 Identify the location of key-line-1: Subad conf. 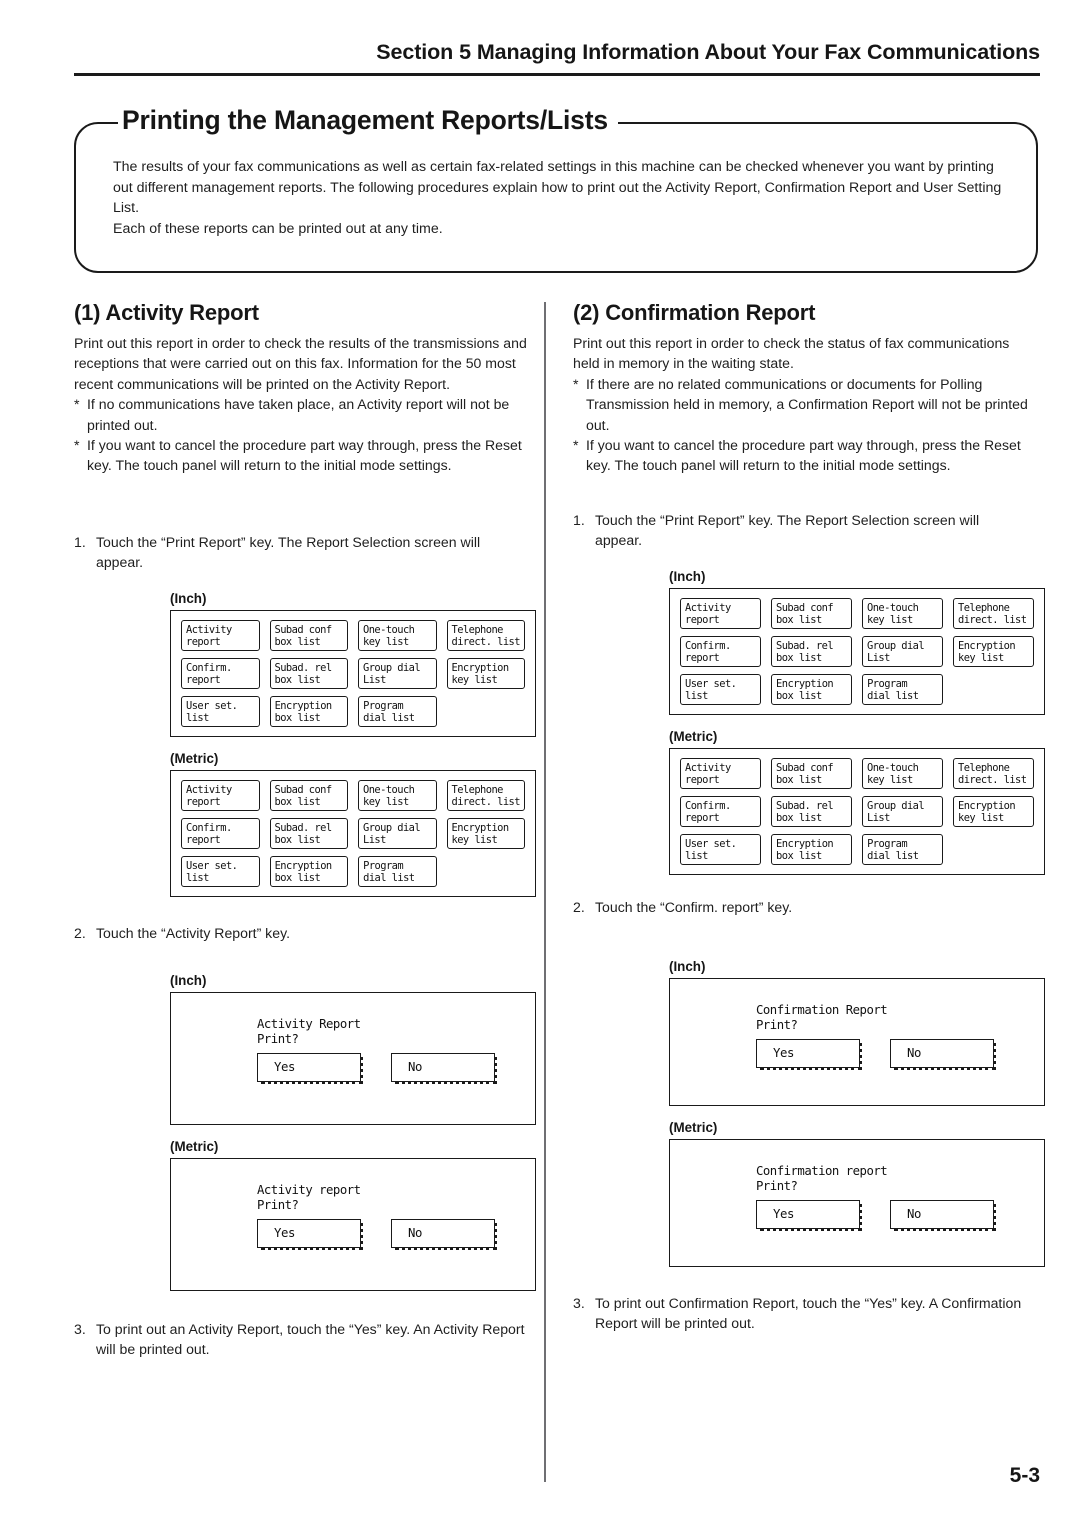
(303, 789).